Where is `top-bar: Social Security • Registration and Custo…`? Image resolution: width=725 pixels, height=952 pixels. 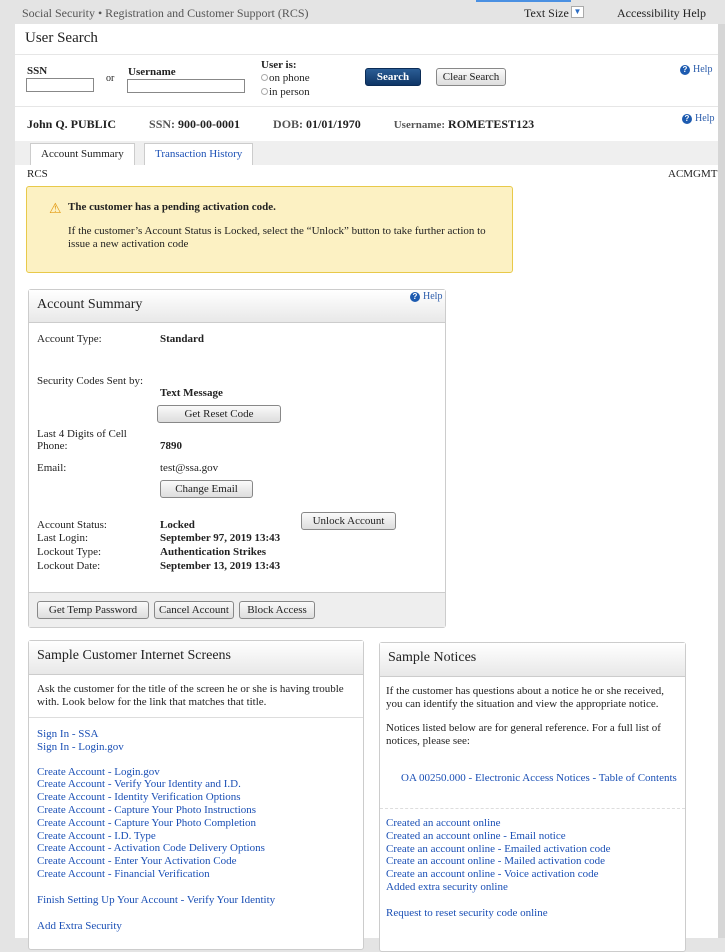
top-bar: Social Security • Registration and Custo… is located at coordinates (362, 12).